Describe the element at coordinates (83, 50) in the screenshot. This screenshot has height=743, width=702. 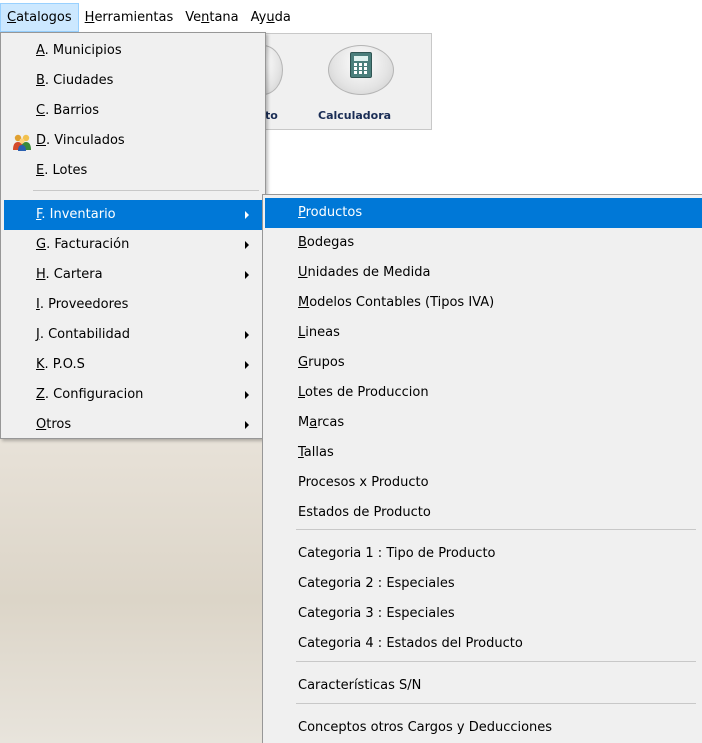
I see `label-text: . Municipios` at that location.